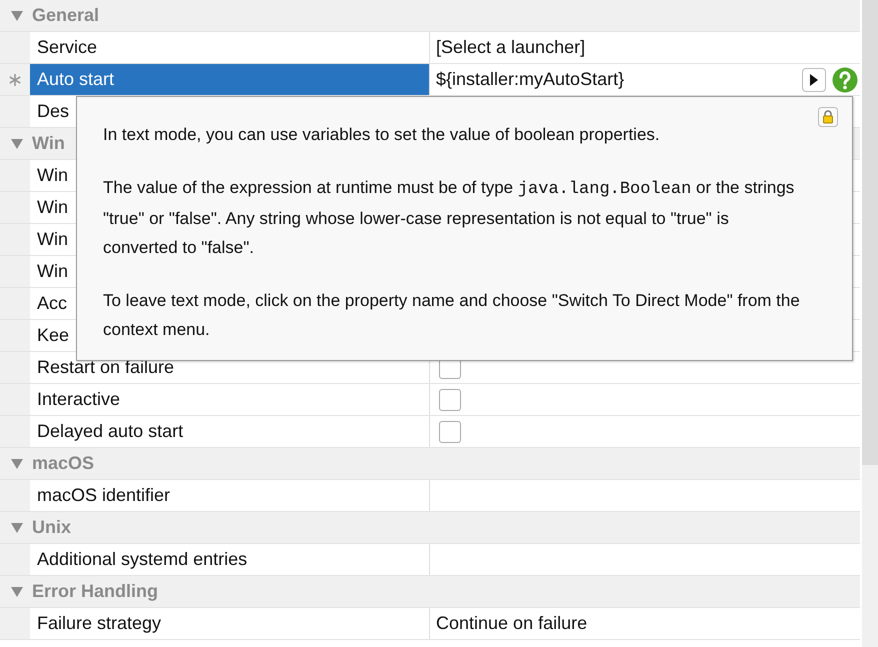 The height and width of the screenshot is (647, 878). I want to click on section-title: macOS, so click(63, 463).